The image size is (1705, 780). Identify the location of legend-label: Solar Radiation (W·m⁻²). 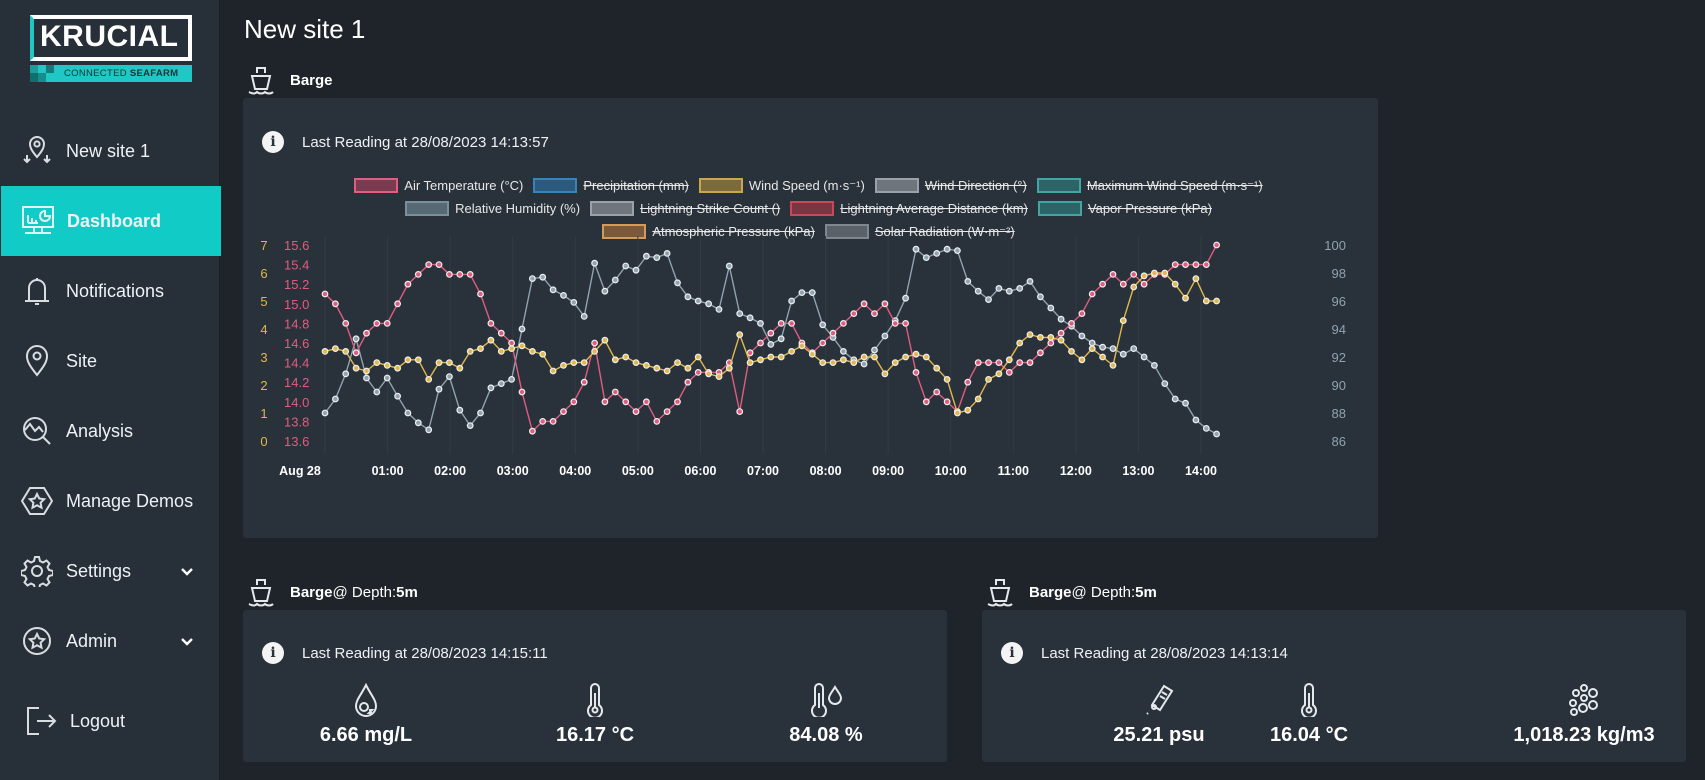
(944, 231).